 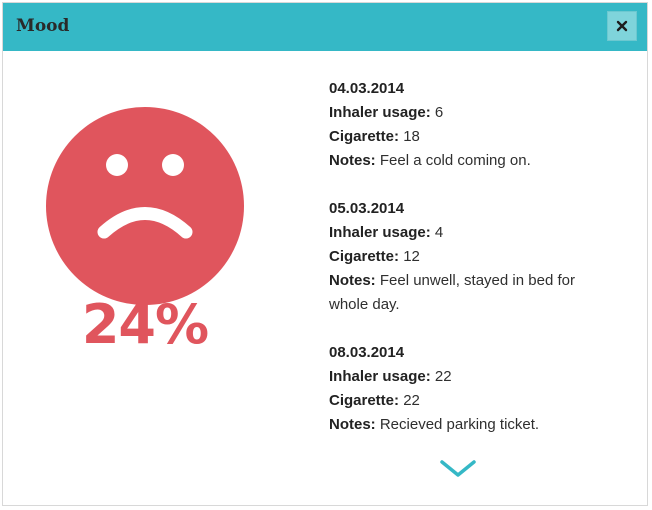 What do you see at coordinates (434, 424) in the screenshot?
I see `entry-notes: Notes: Recieved parking ticket.` at bounding box center [434, 424].